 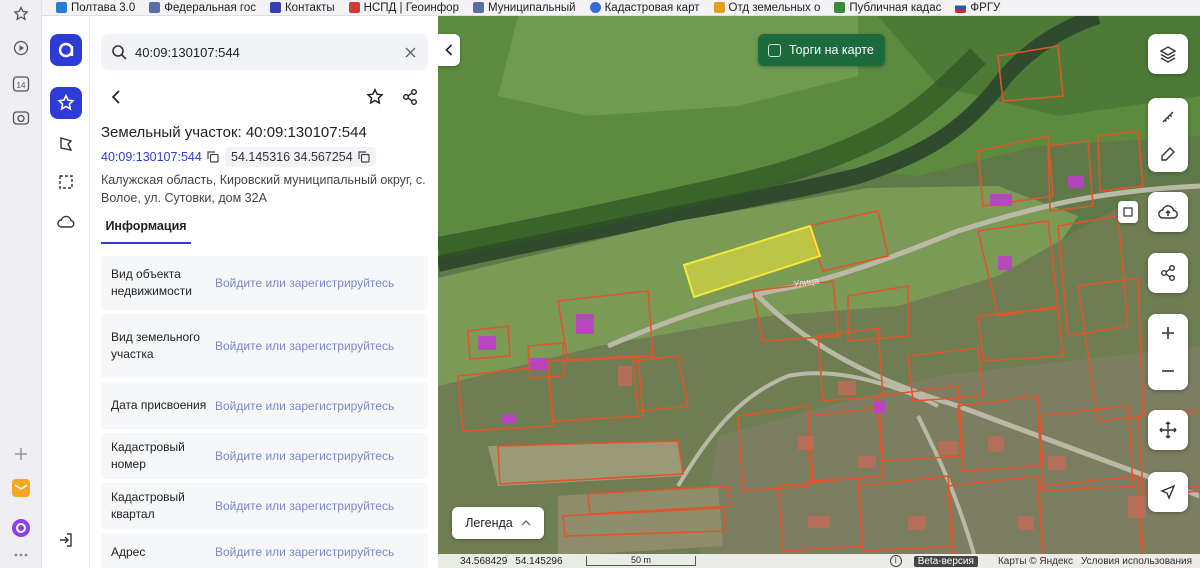 What do you see at coordinates (945, 561) in the screenshot?
I see `beta-badge: Beta-версия` at bounding box center [945, 561].